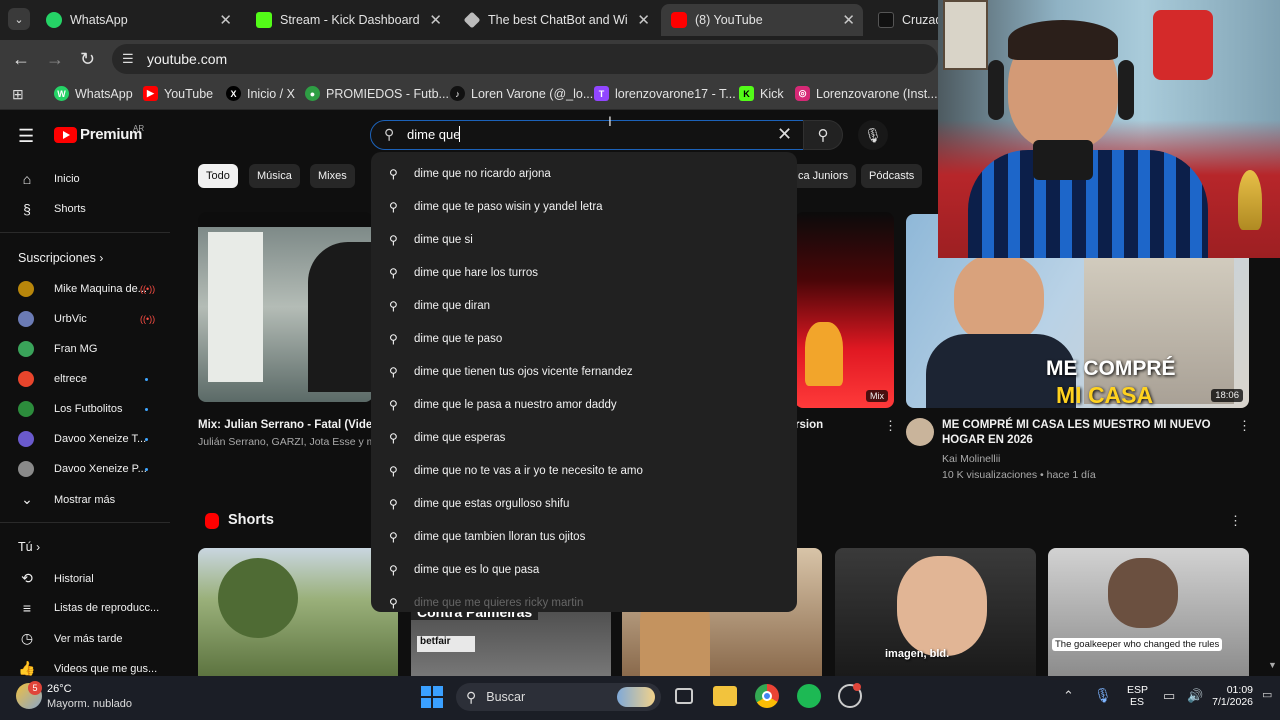 The width and height of the screenshot is (1280, 720). I want to click on search-value: dime que, so click(433, 134).